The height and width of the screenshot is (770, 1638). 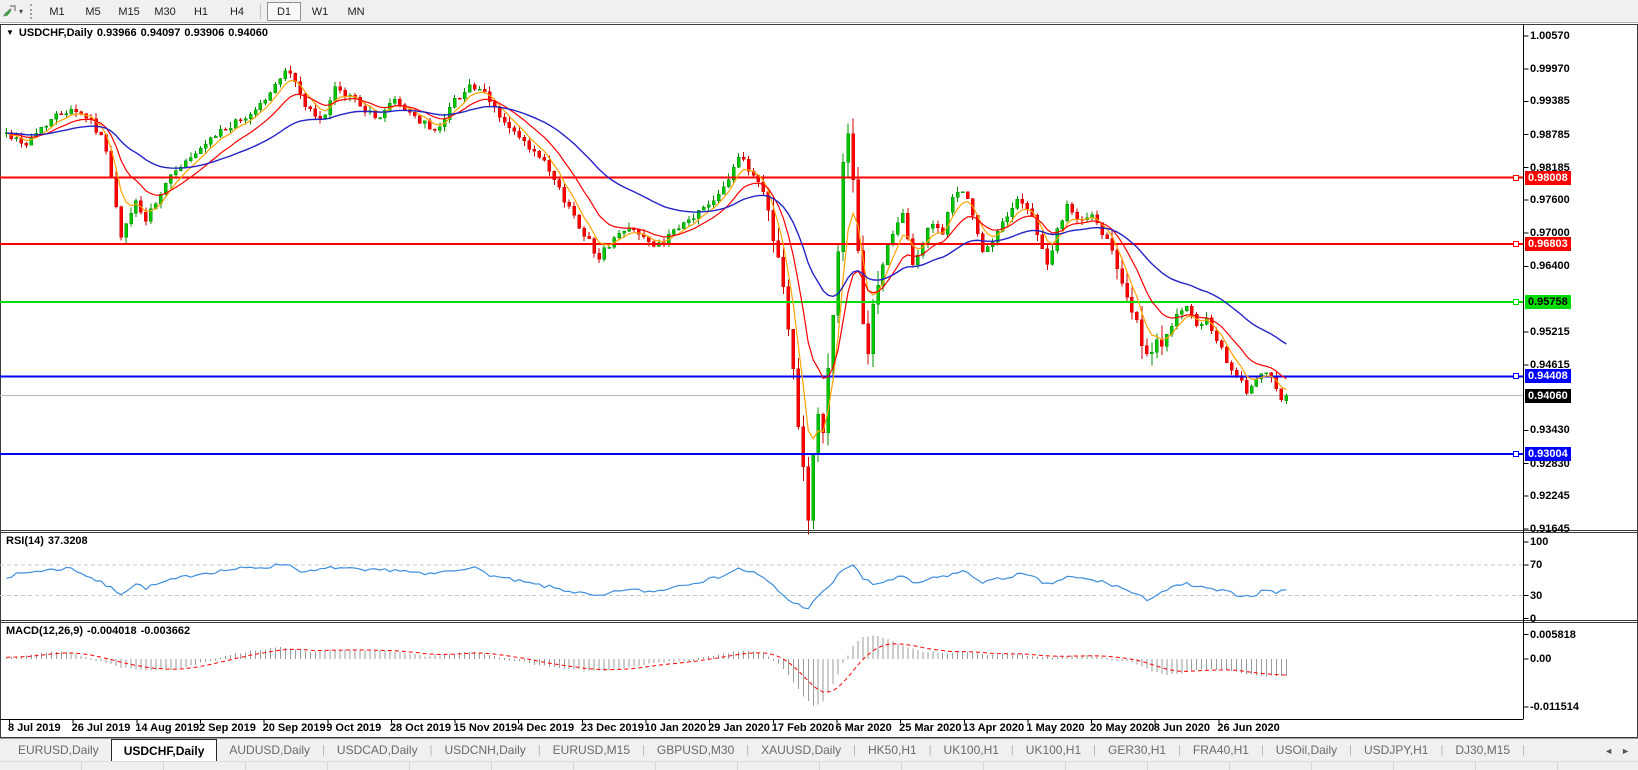 What do you see at coordinates (164, 750) in the screenshot?
I see `chart-tab-usdchf-daily: USDCHF,Daily` at bounding box center [164, 750].